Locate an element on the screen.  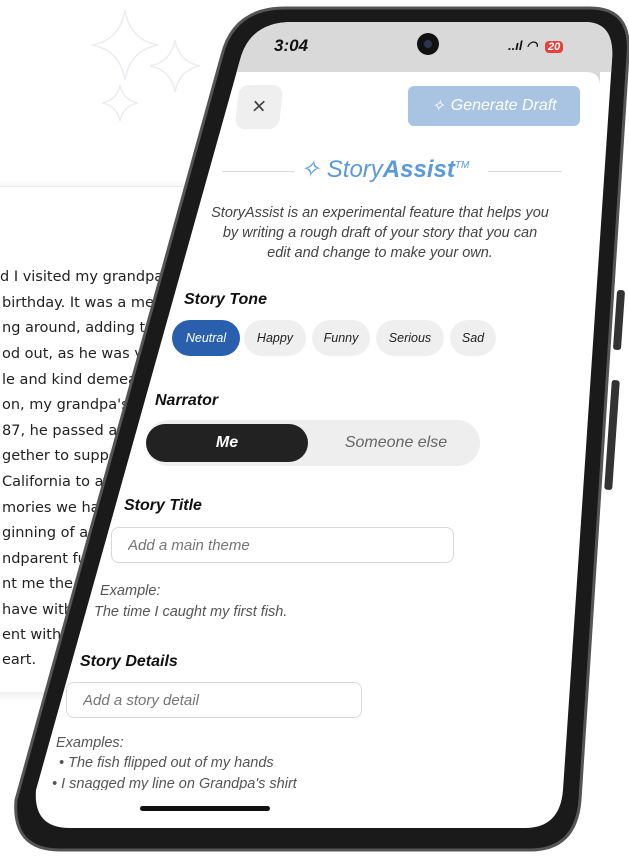
brand-sparkle-icon: ✧ is located at coordinates (310, 169).